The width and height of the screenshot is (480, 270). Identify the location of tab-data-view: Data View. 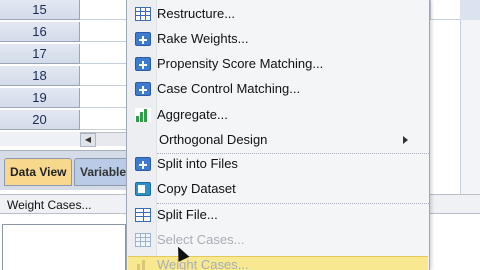
(38, 172).